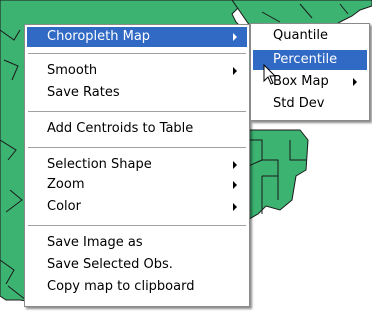  I want to click on menu-item-choropleth-map: Choropleth Map, so click(137, 37).